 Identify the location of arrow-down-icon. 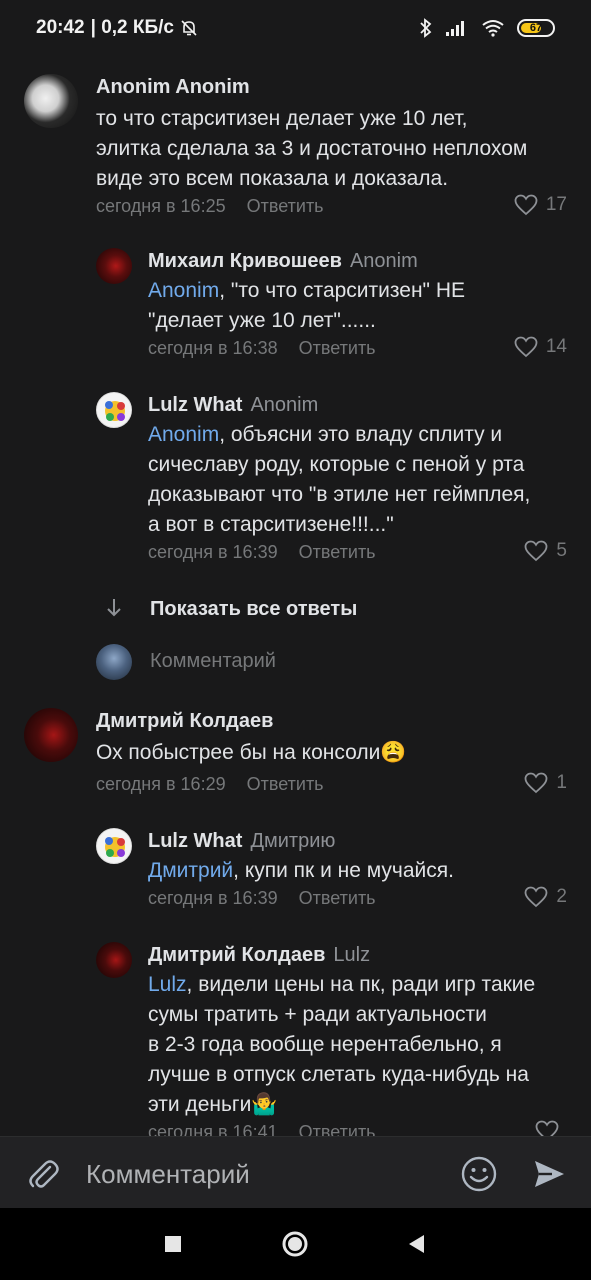
(114, 608).